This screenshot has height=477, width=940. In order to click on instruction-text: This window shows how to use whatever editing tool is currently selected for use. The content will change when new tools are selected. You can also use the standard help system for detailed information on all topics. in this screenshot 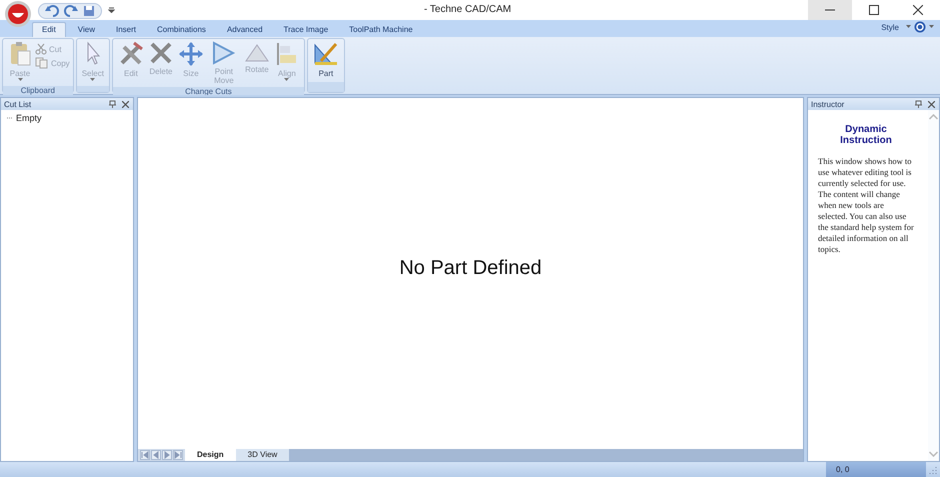, I will do `click(866, 205)`.